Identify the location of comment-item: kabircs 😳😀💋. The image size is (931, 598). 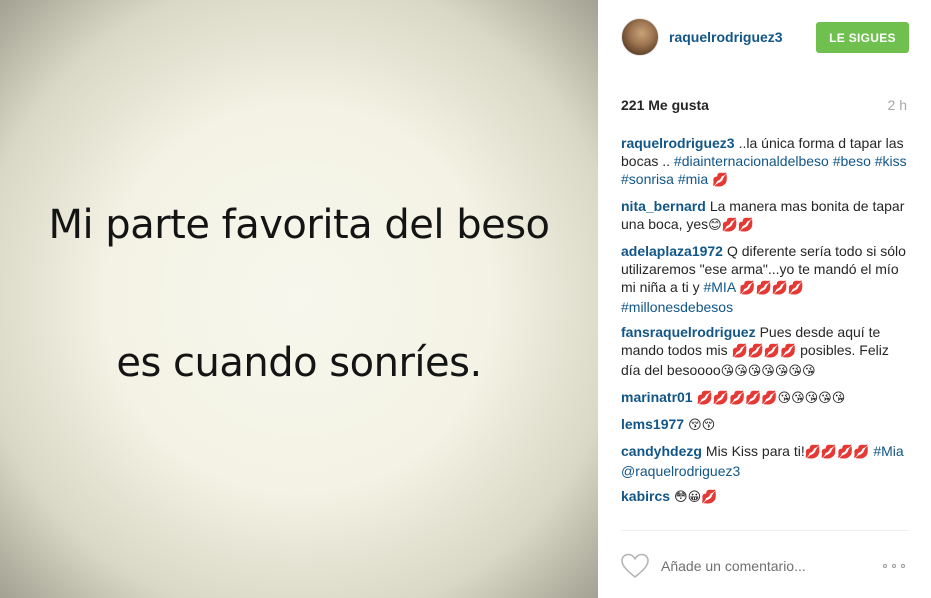
(766, 497).